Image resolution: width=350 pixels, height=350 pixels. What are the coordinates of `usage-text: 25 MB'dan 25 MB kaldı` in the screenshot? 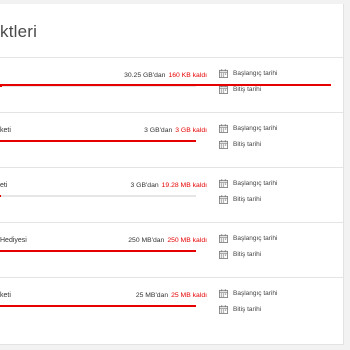 It's located at (171, 295).